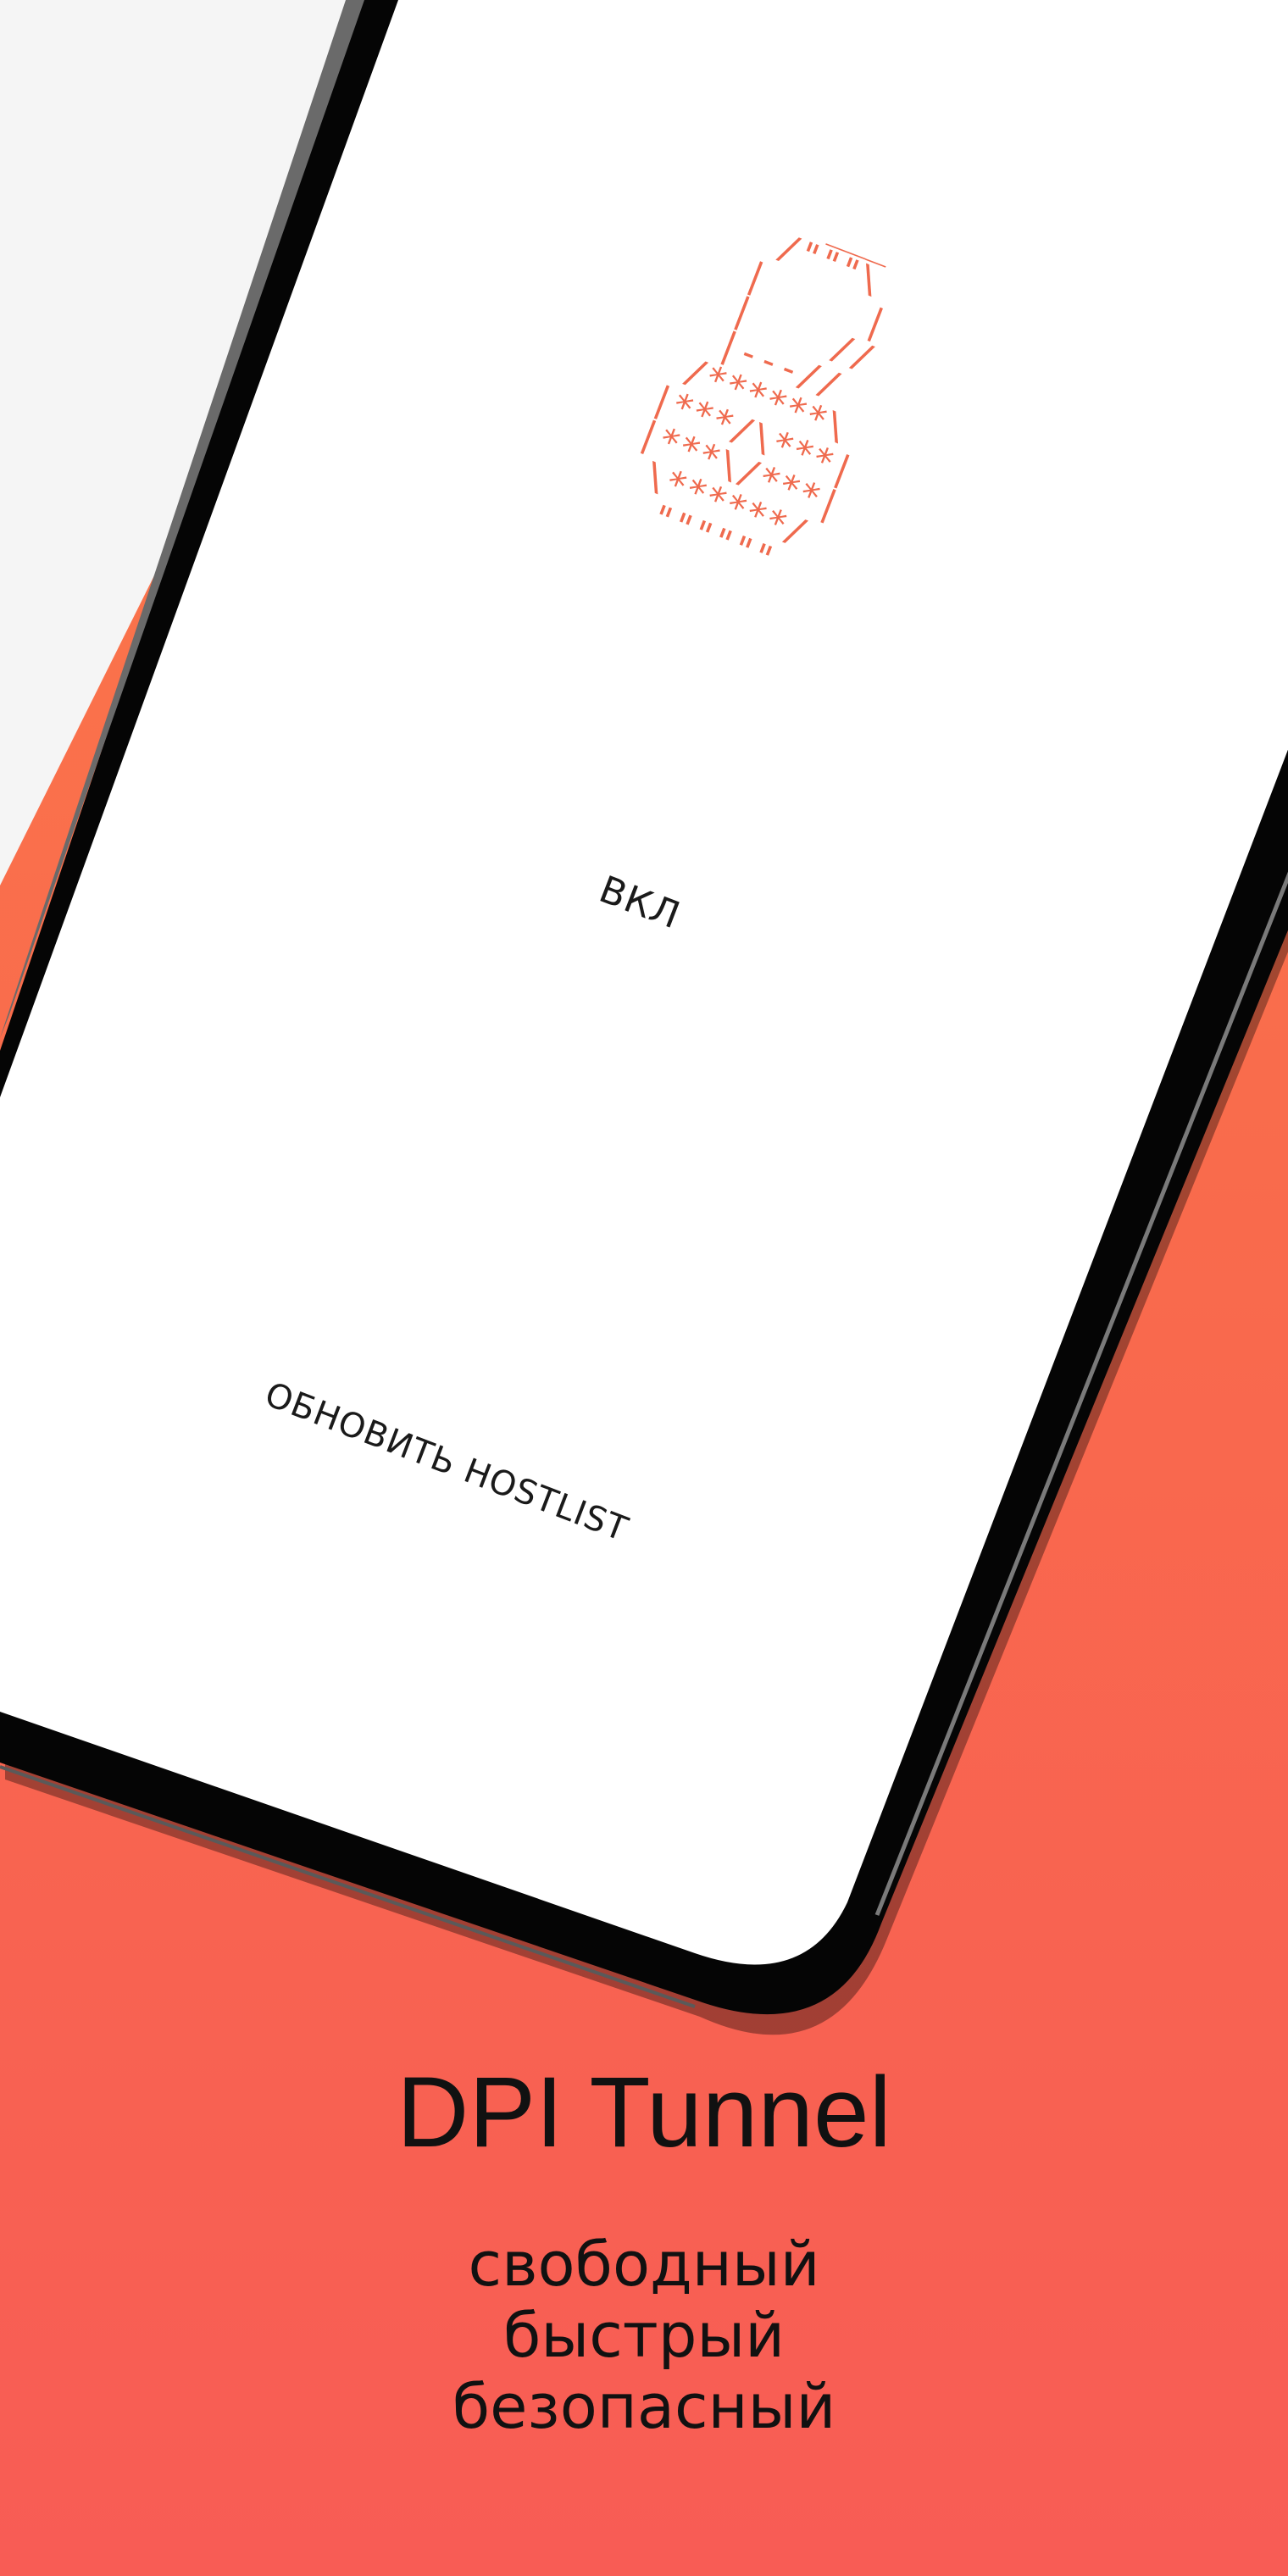 The width and height of the screenshot is (1288, 2576). Describe the element at coordinates (644, 2406) in the screenshot. I see `tagline-secure: безопасный` at that location.